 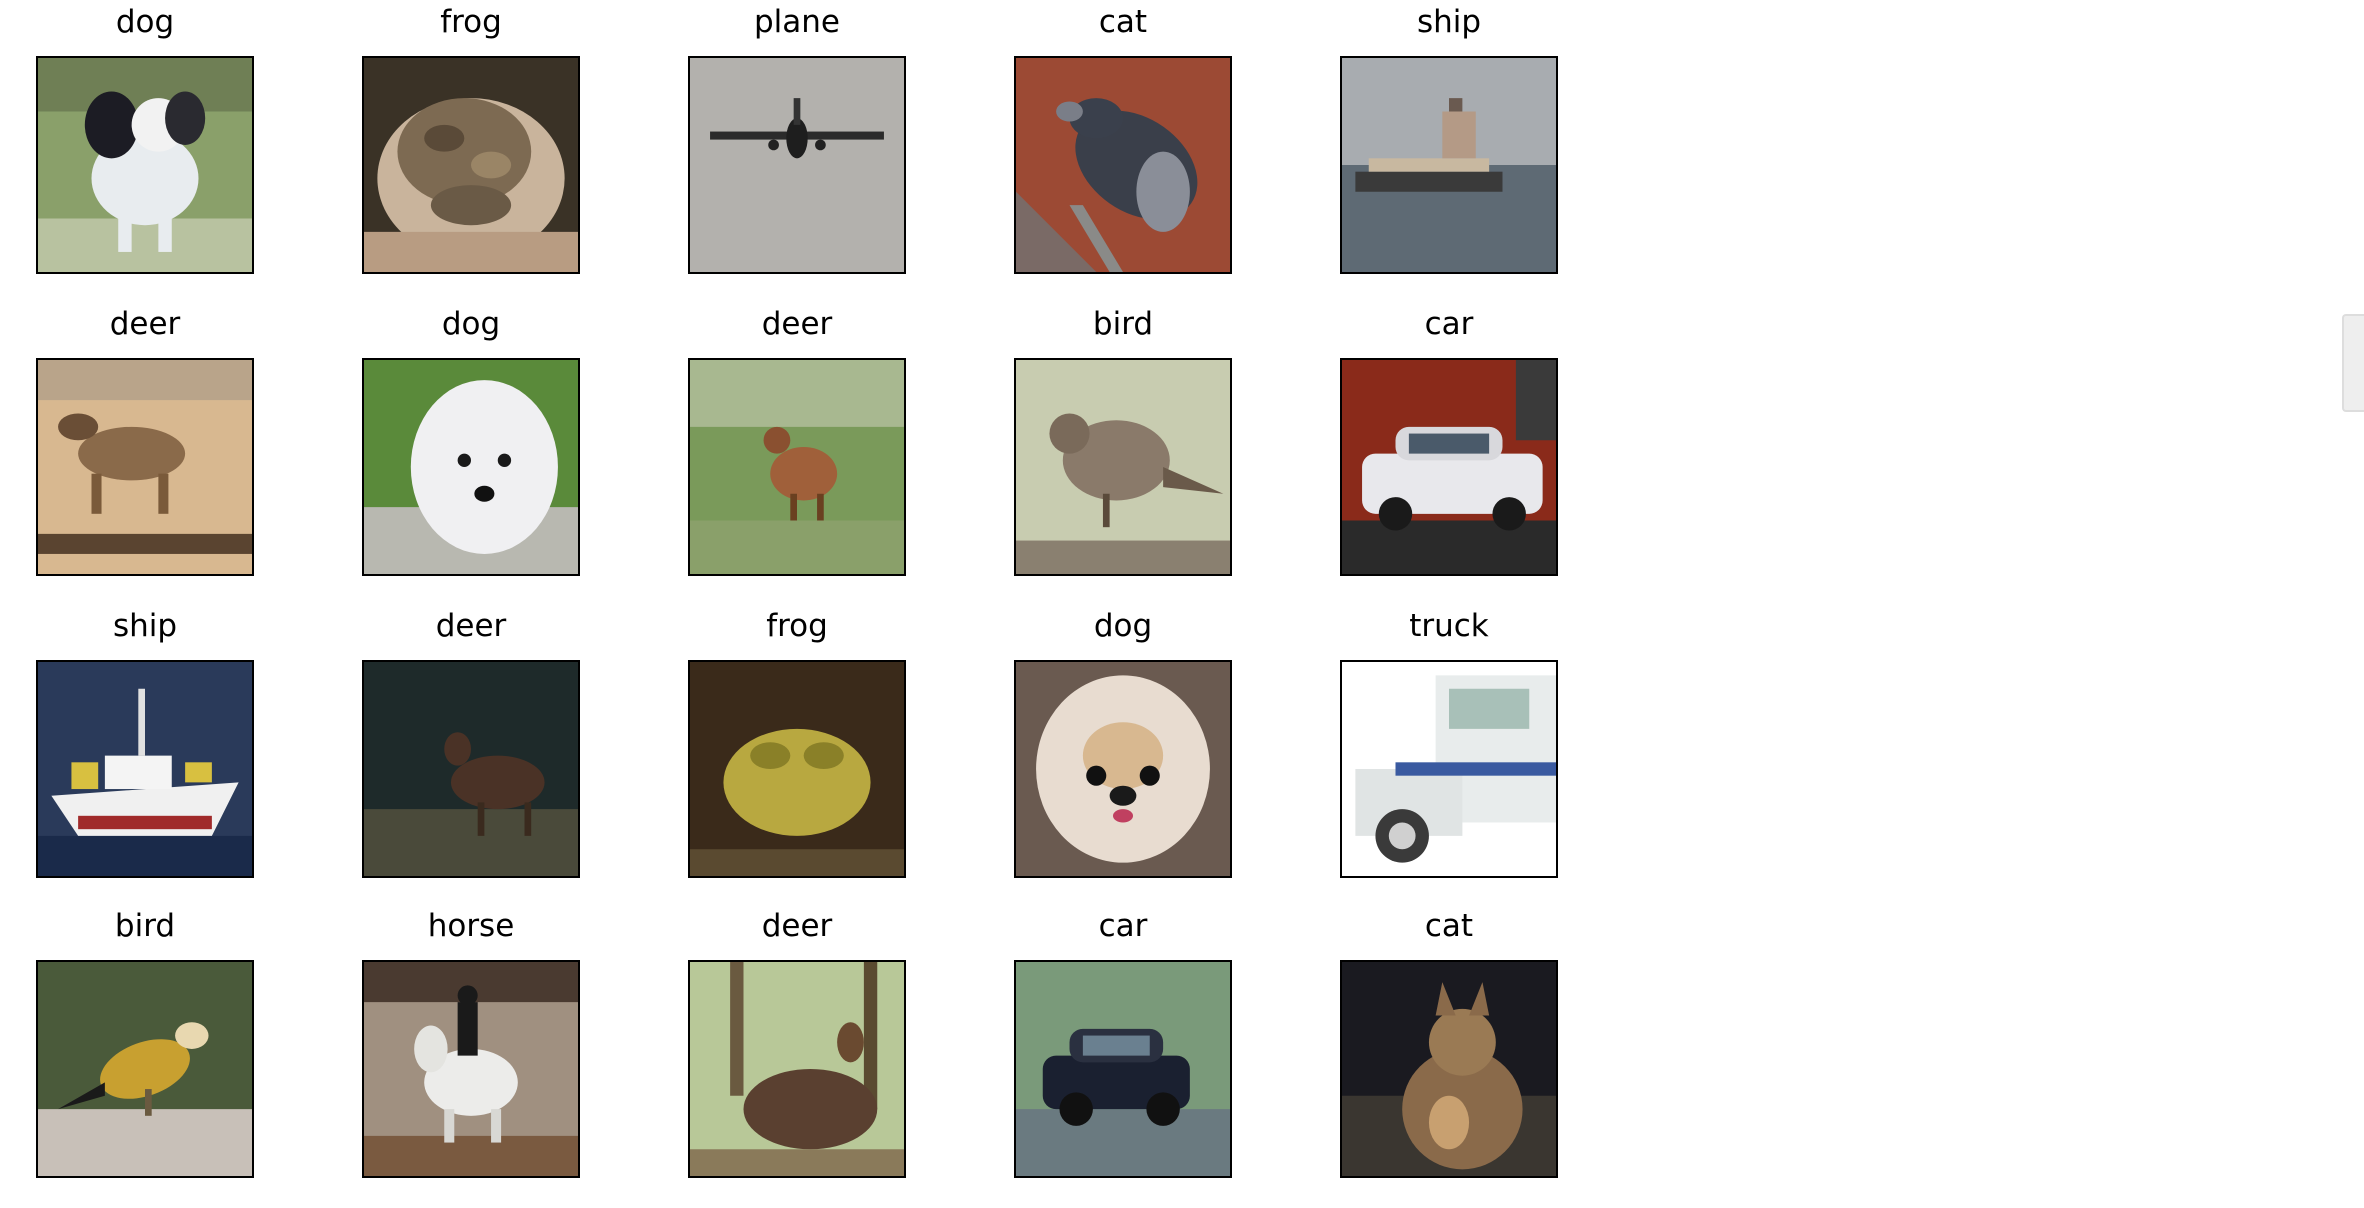 I want to click on grid-cell: truck, so click(x=1449, y=741).